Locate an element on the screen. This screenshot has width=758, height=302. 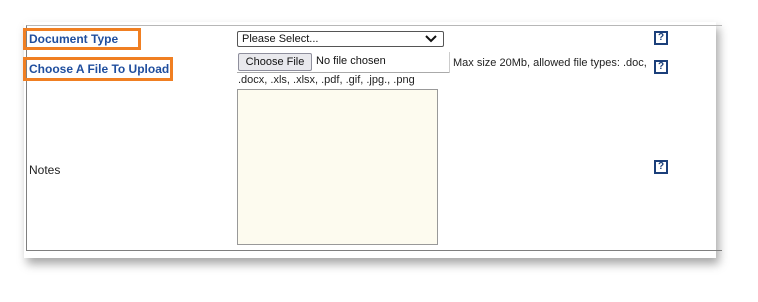
help-icon-file-upload: ? is located at coordinates (661, 67).